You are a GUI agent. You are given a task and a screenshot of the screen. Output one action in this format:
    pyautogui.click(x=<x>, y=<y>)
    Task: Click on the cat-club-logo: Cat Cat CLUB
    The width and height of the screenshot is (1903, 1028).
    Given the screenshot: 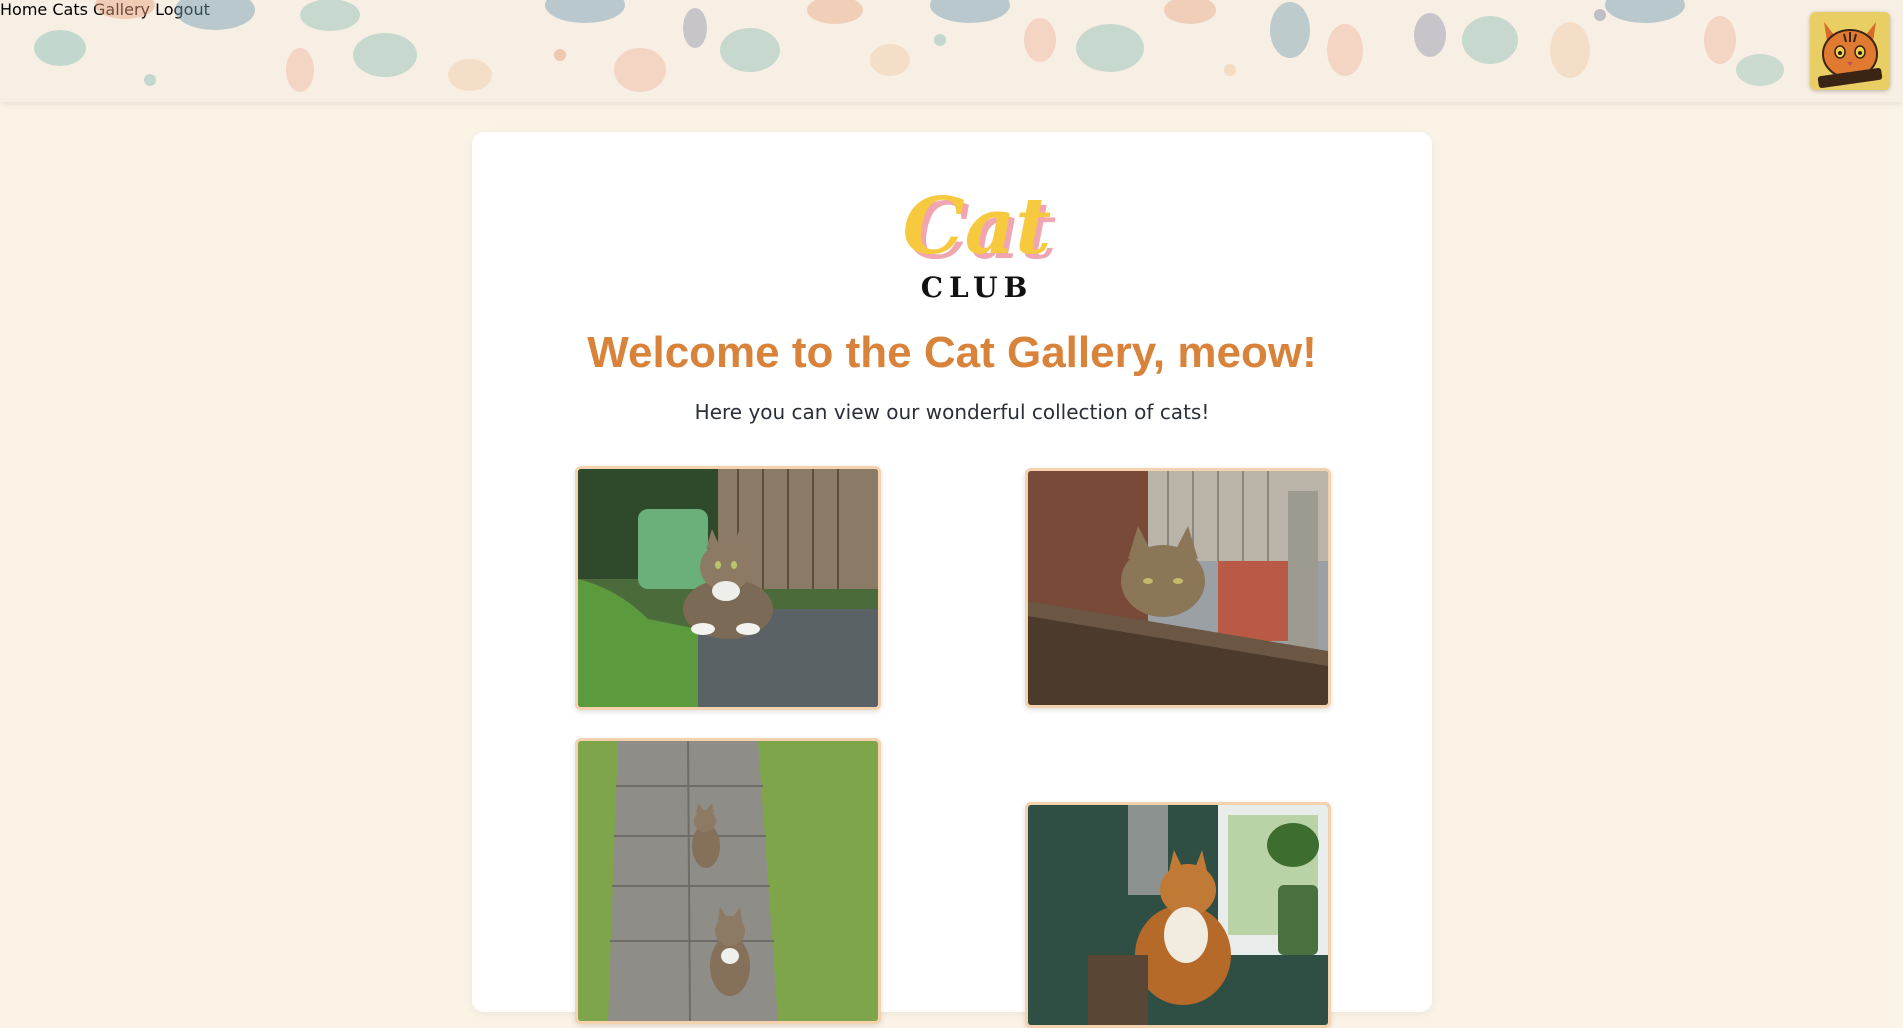 What is the action you would take?
    pyautogui.click(x=977, y=237)
    